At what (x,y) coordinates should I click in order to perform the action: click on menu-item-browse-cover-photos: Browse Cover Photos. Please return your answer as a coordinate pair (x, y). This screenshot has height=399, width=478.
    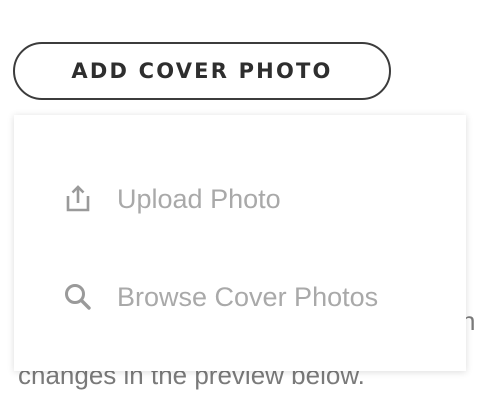
    Looking at the image, I should click on (240, 297).